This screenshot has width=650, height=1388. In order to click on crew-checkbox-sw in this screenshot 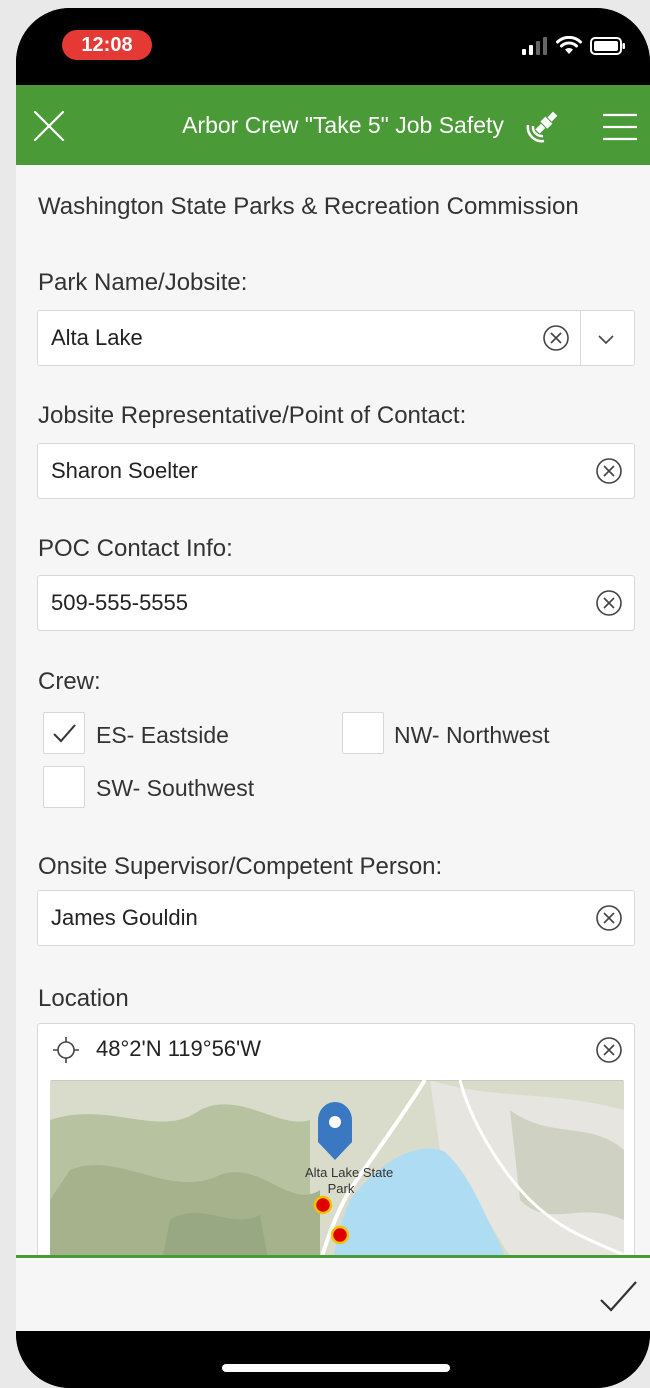, I will do `click(64, 787)`.